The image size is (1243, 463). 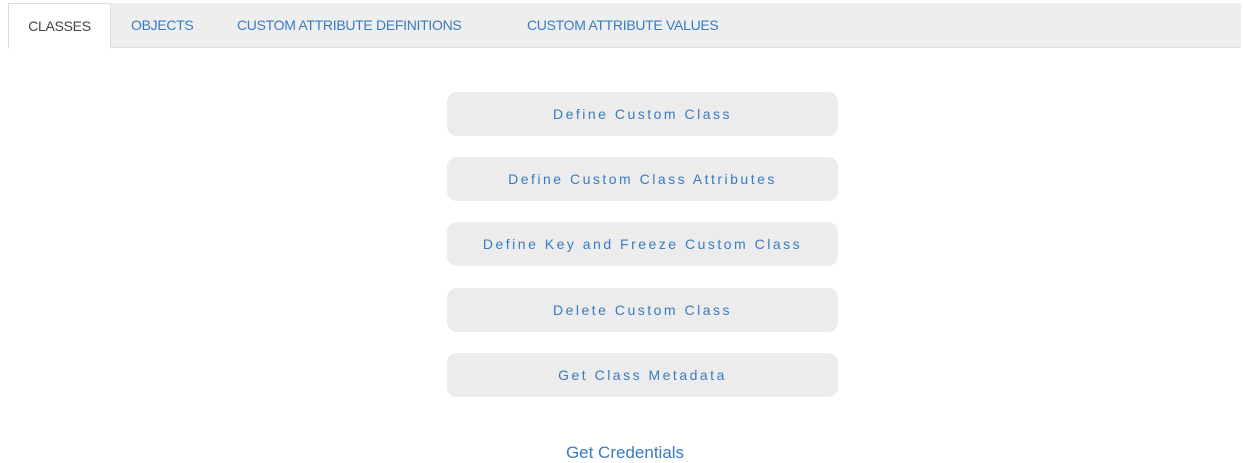 What do you see at coordinates (162, 25) in the screenshot?
I see `tab-objects: OBJECTS` at bounding box center [162, 25].